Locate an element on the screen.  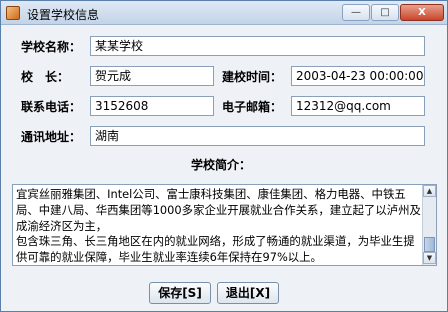
close-button: X is located at coordinates (422, 12).